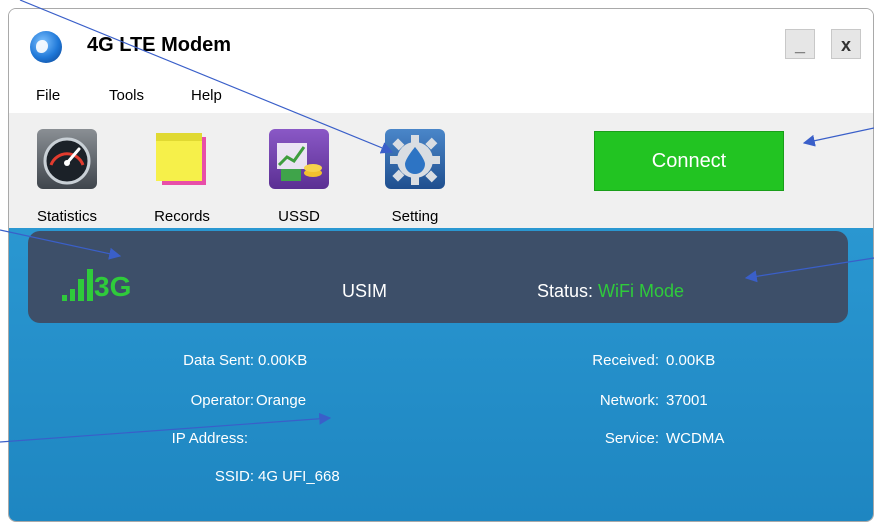 This screenshot has width=874, height=522. What do you see at coordinates (159, 45) in the screenshot?
I see `app-title: 4G LTE Modem` at bounding box center [159, 45].